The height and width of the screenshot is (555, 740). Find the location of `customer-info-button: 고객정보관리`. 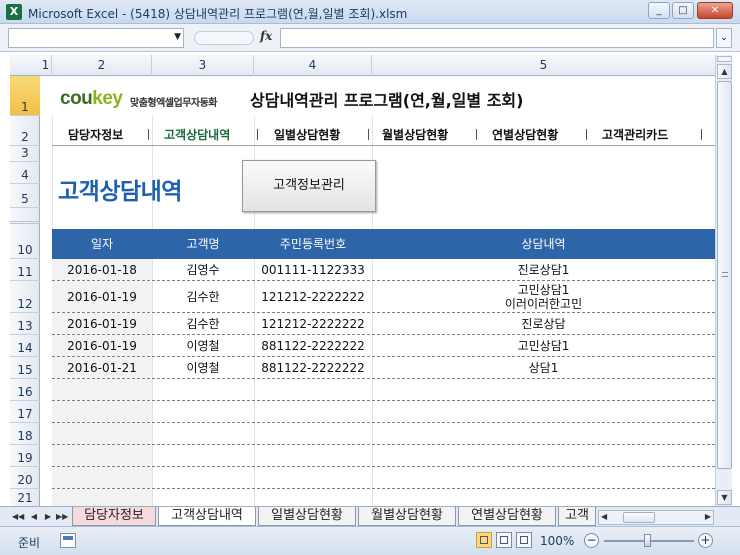

customer-info-button: 고객정보관리 is located at coordinates (309, 186).